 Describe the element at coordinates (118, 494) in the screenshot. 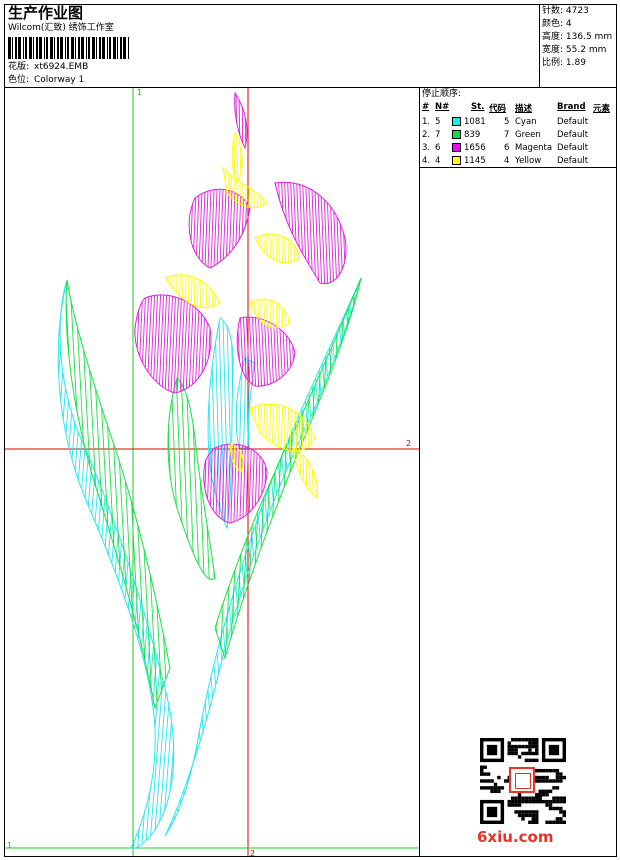

I see `leaf-left-edge` at that location.